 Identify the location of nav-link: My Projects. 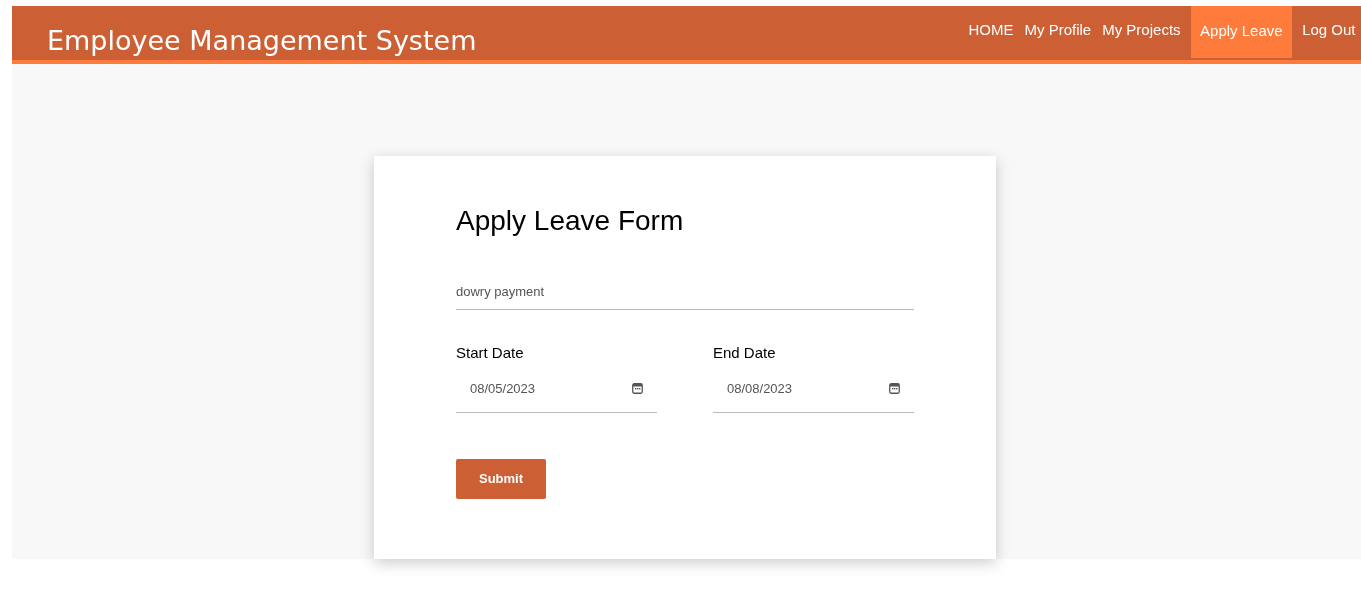
(1141, 32).